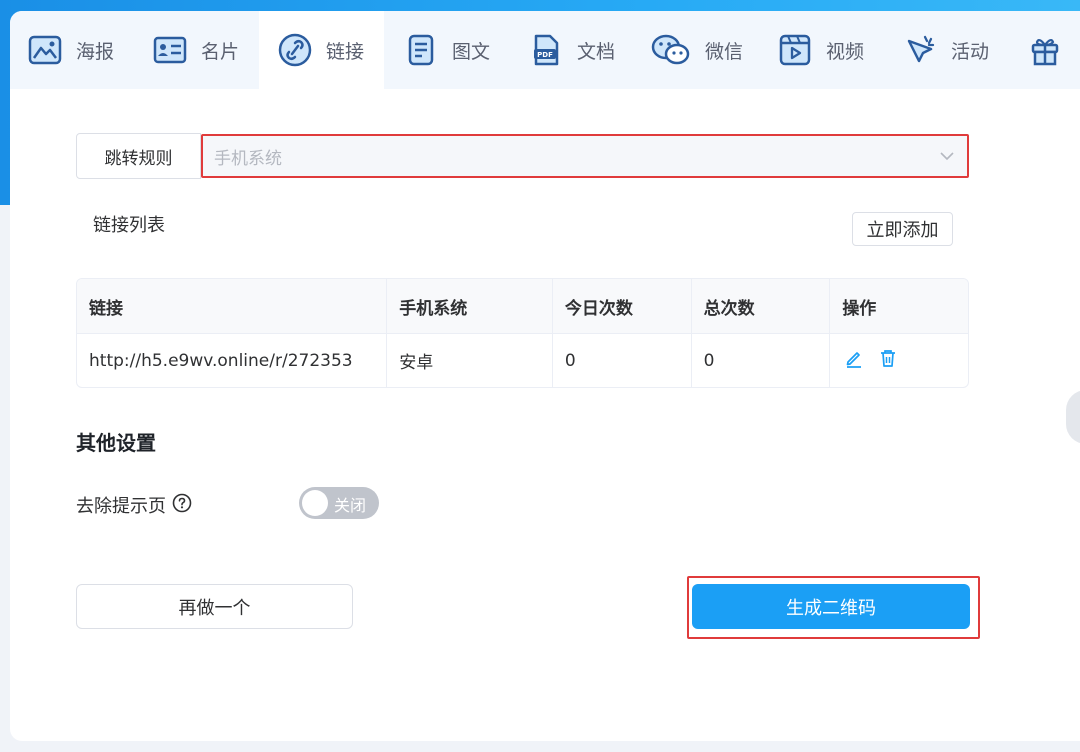 This screenshot has height=752, width=1080. Describe the element at coordinates (116, 443) in the screenshot. I see `other-settings-title: 其他设置` at that location.